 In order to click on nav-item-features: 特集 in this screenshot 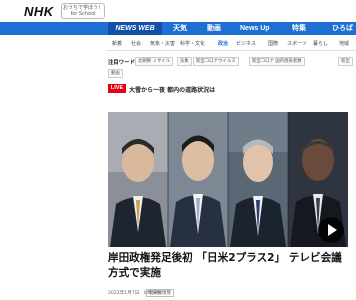, I will do `click(299, 28)`.